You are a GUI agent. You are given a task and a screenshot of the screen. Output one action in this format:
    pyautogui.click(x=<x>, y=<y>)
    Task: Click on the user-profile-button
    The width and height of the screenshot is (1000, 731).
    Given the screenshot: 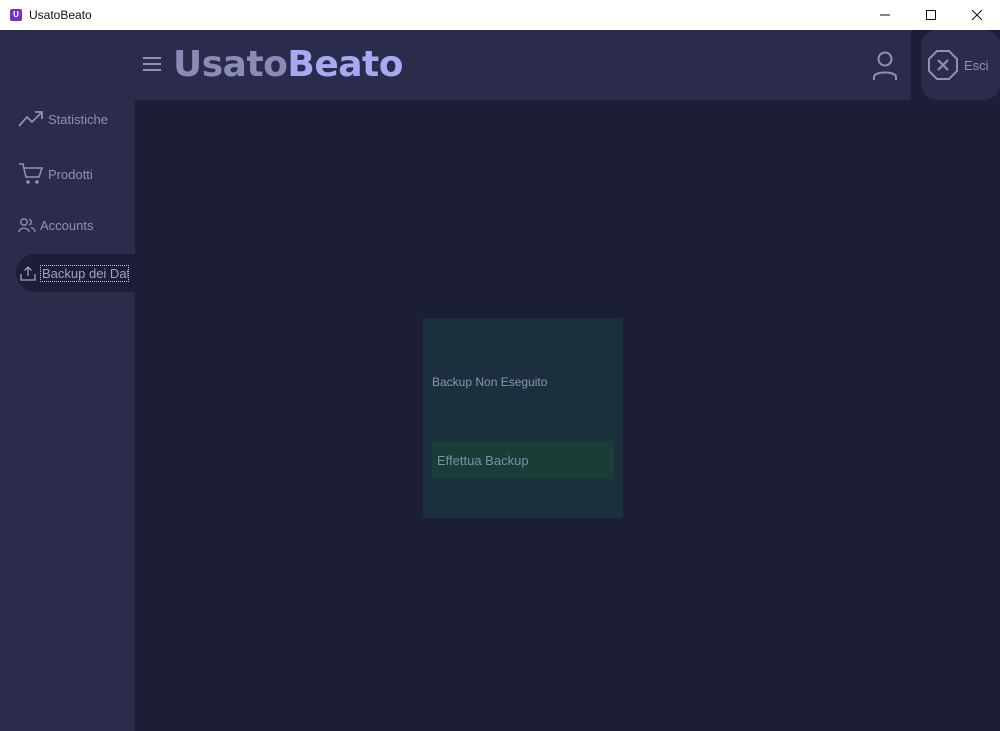 What is the action you would take?
    pyautogui.click(x=885, y=66)
    